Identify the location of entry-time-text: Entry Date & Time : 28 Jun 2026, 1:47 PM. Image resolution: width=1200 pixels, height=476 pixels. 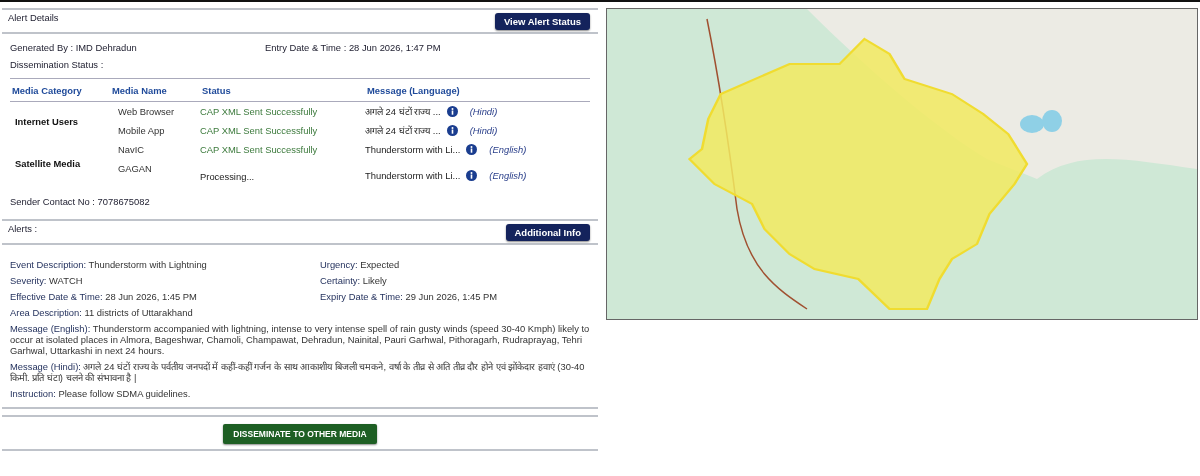
(353, 47).